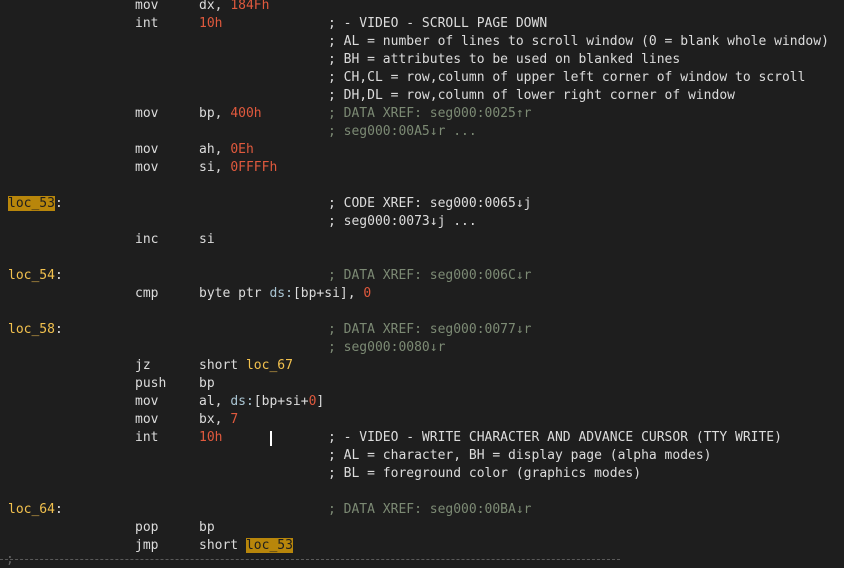  Describe the element at coordinates (422, 528) in the screenshot. I see `listing-line: pop bp` at that location.